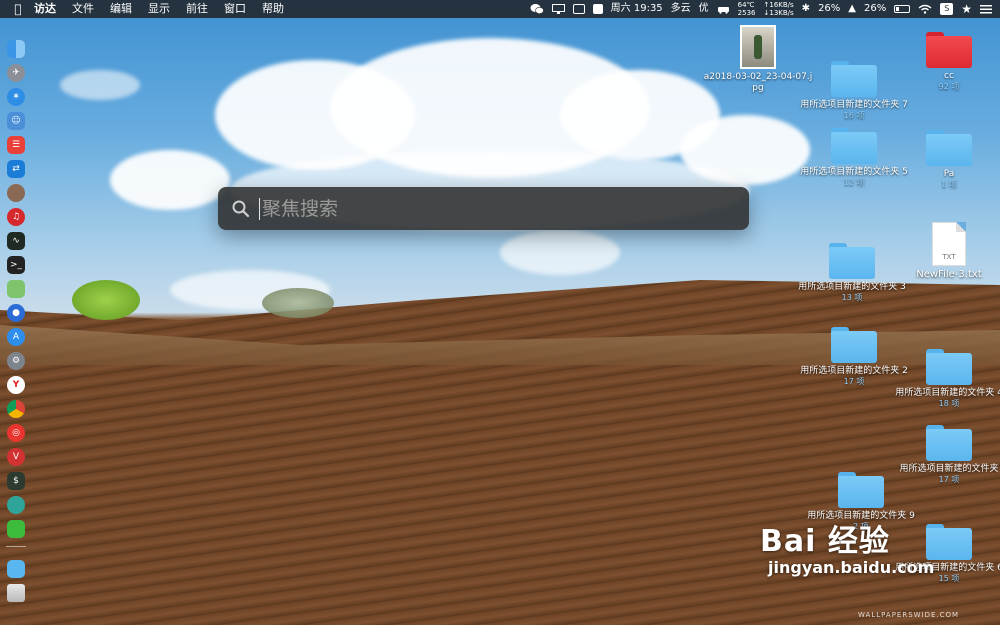 This screenshot has width=1000, height=625. What do you see at coordinates (16, 169) in the screenshot?
I see `teamviewer-icon: ⇄` at bounding box center [16, 169].